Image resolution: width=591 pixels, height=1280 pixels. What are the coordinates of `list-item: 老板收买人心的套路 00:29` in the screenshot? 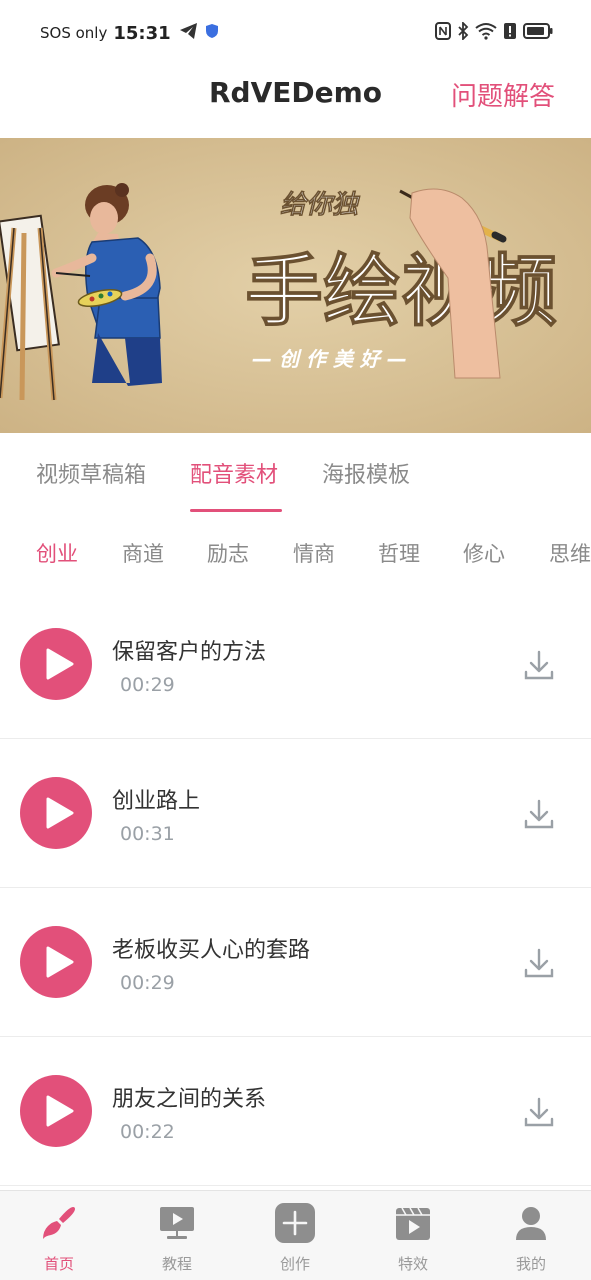 It's located at (295, 962).